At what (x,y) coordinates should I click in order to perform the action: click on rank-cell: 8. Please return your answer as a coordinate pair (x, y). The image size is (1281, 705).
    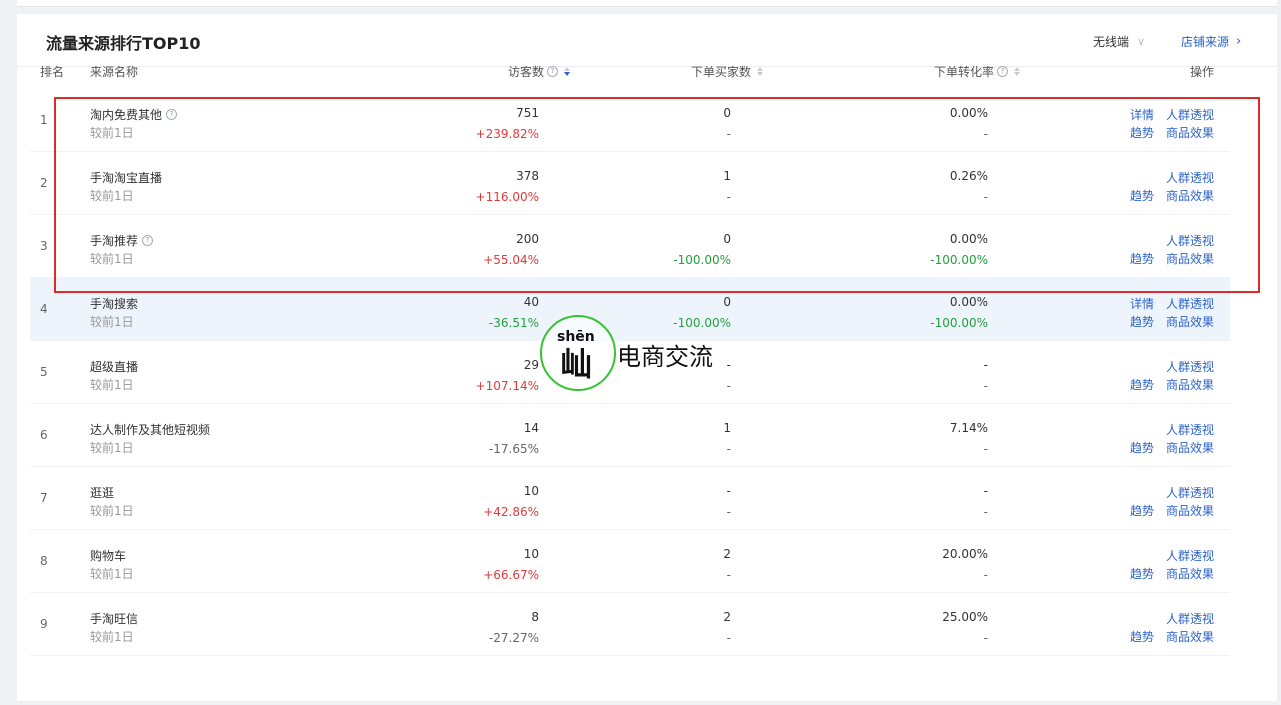
    Looking at the image, I should click on (44, 561).